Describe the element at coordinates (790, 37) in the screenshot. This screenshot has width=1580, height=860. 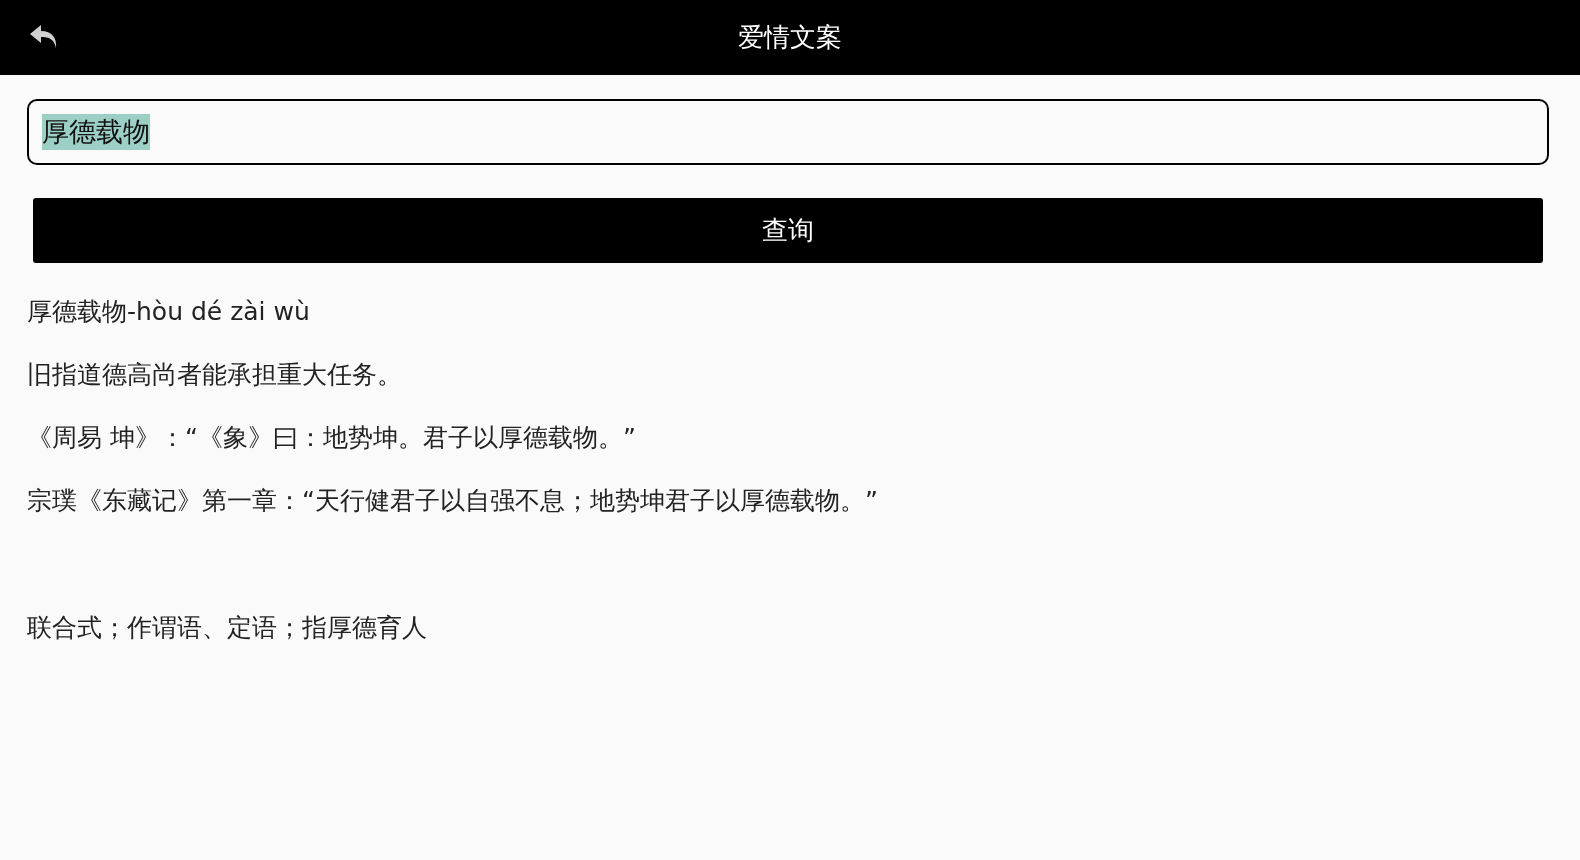
I see `page-title: 爱情文案` at that location.